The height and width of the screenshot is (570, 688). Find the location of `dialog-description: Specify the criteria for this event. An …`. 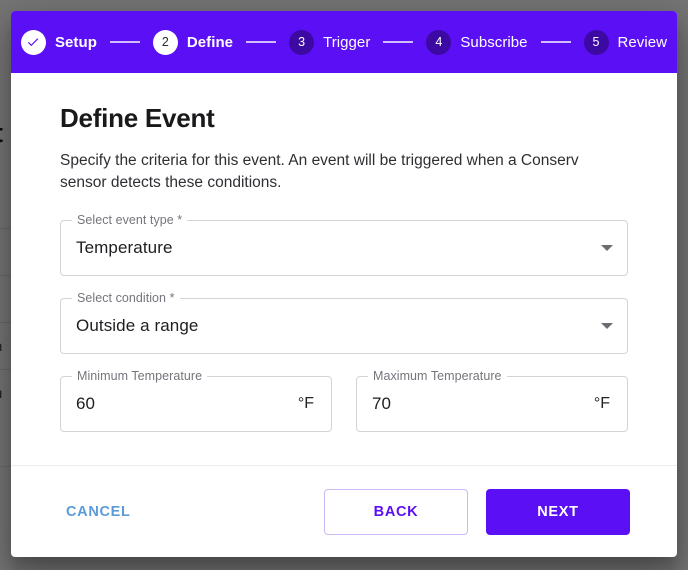

dialog-description: Specify the criteria for this event. An … is located at coordinates (319, 171).